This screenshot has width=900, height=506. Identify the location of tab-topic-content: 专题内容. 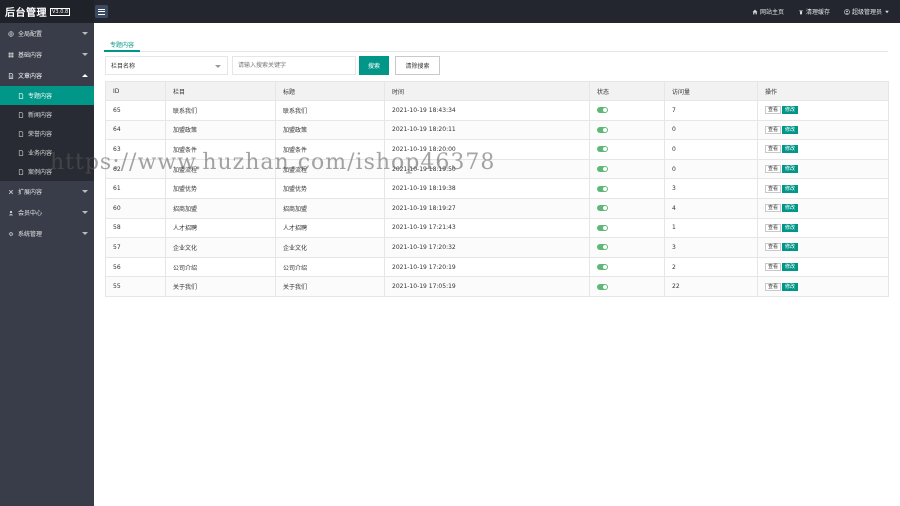
(122, 45).